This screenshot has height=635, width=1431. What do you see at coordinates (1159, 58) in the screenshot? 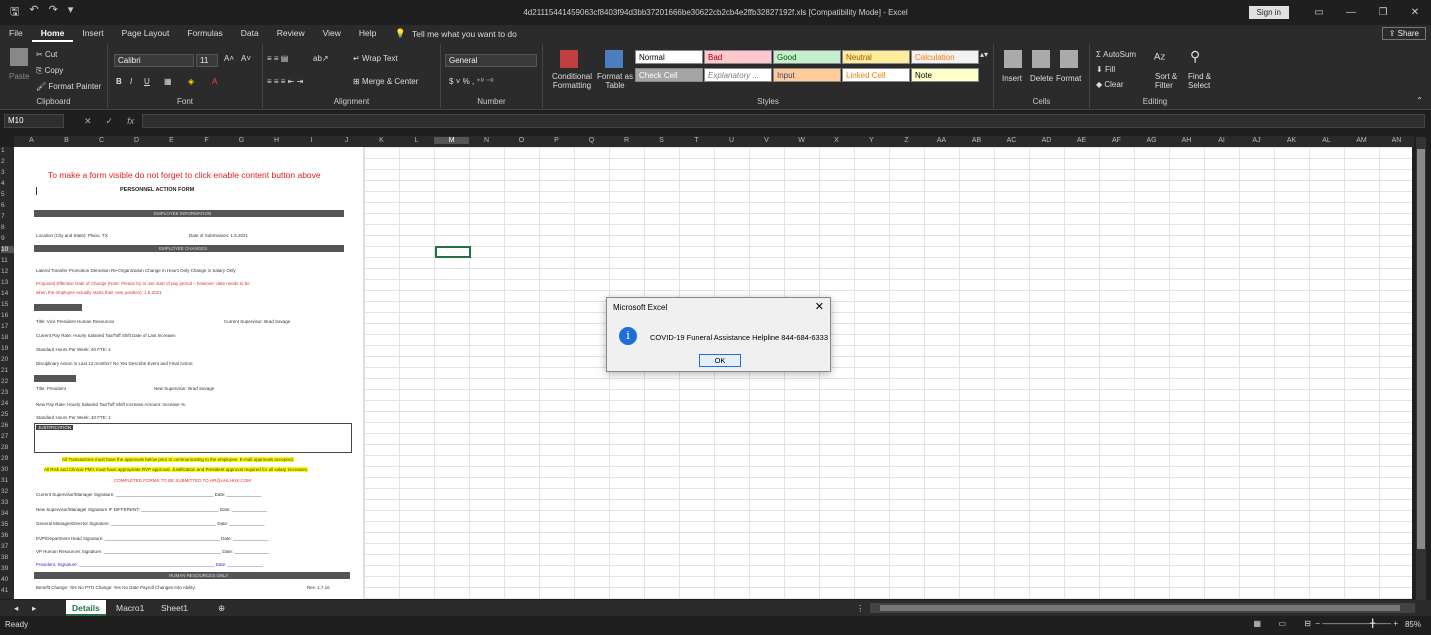
I see `sort-filter-icon: ᴬᶻ` at bounding box center [1159, 58].